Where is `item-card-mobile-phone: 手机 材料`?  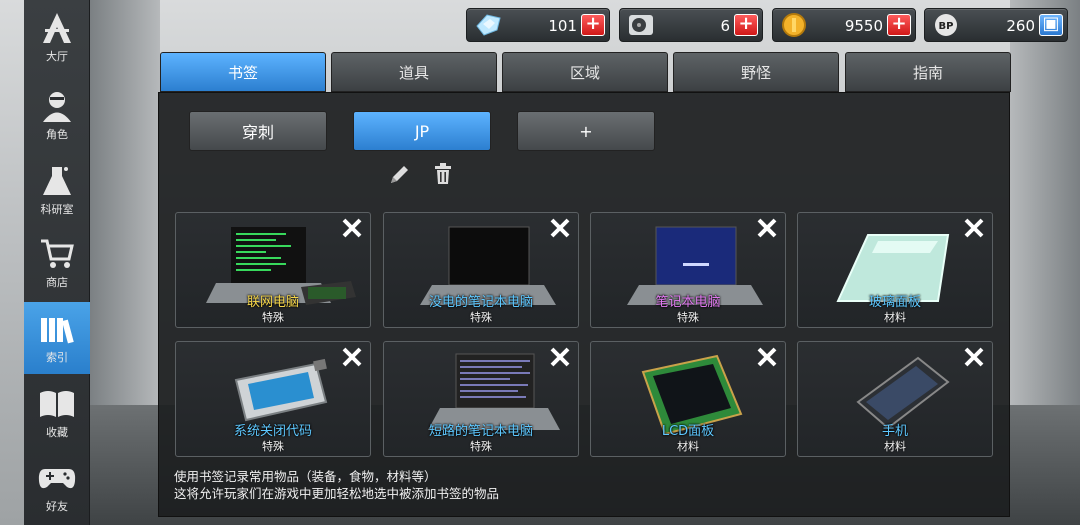
item-card-mobile-phone: 手机 材料 is located at coordinates (895, 399).